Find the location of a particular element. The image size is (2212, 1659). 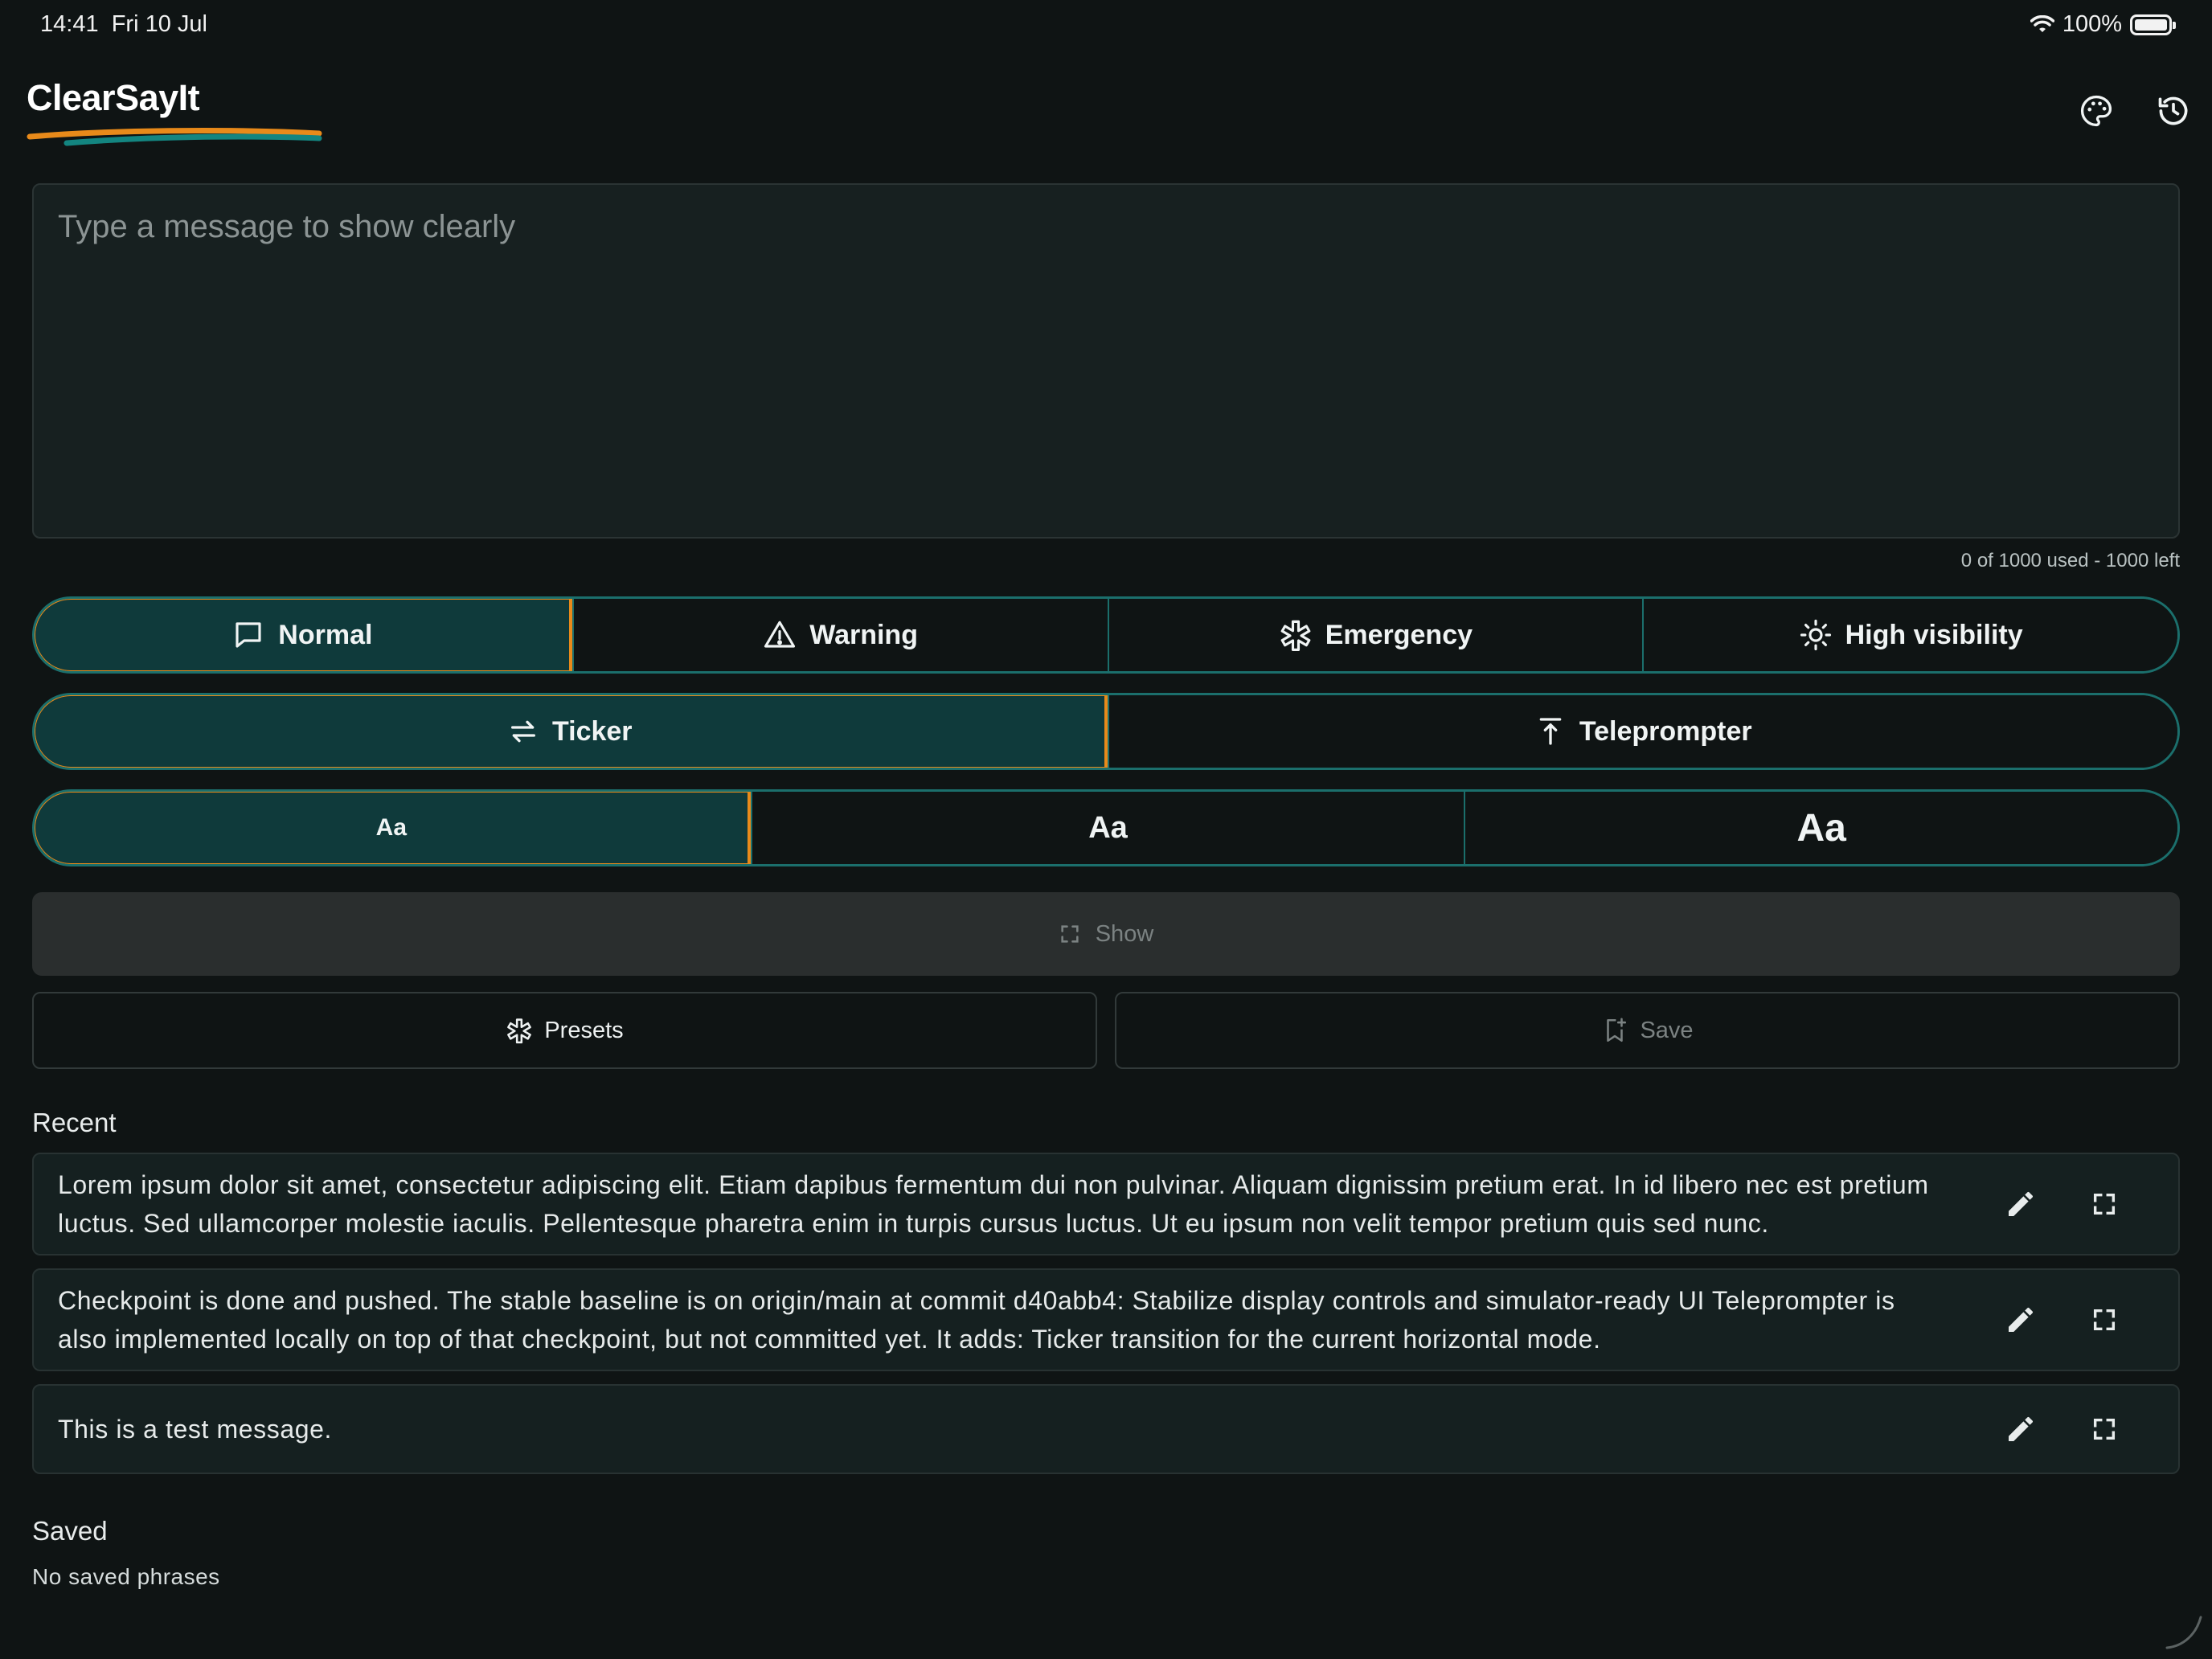

history-button is located at coordinates (2173, 111).